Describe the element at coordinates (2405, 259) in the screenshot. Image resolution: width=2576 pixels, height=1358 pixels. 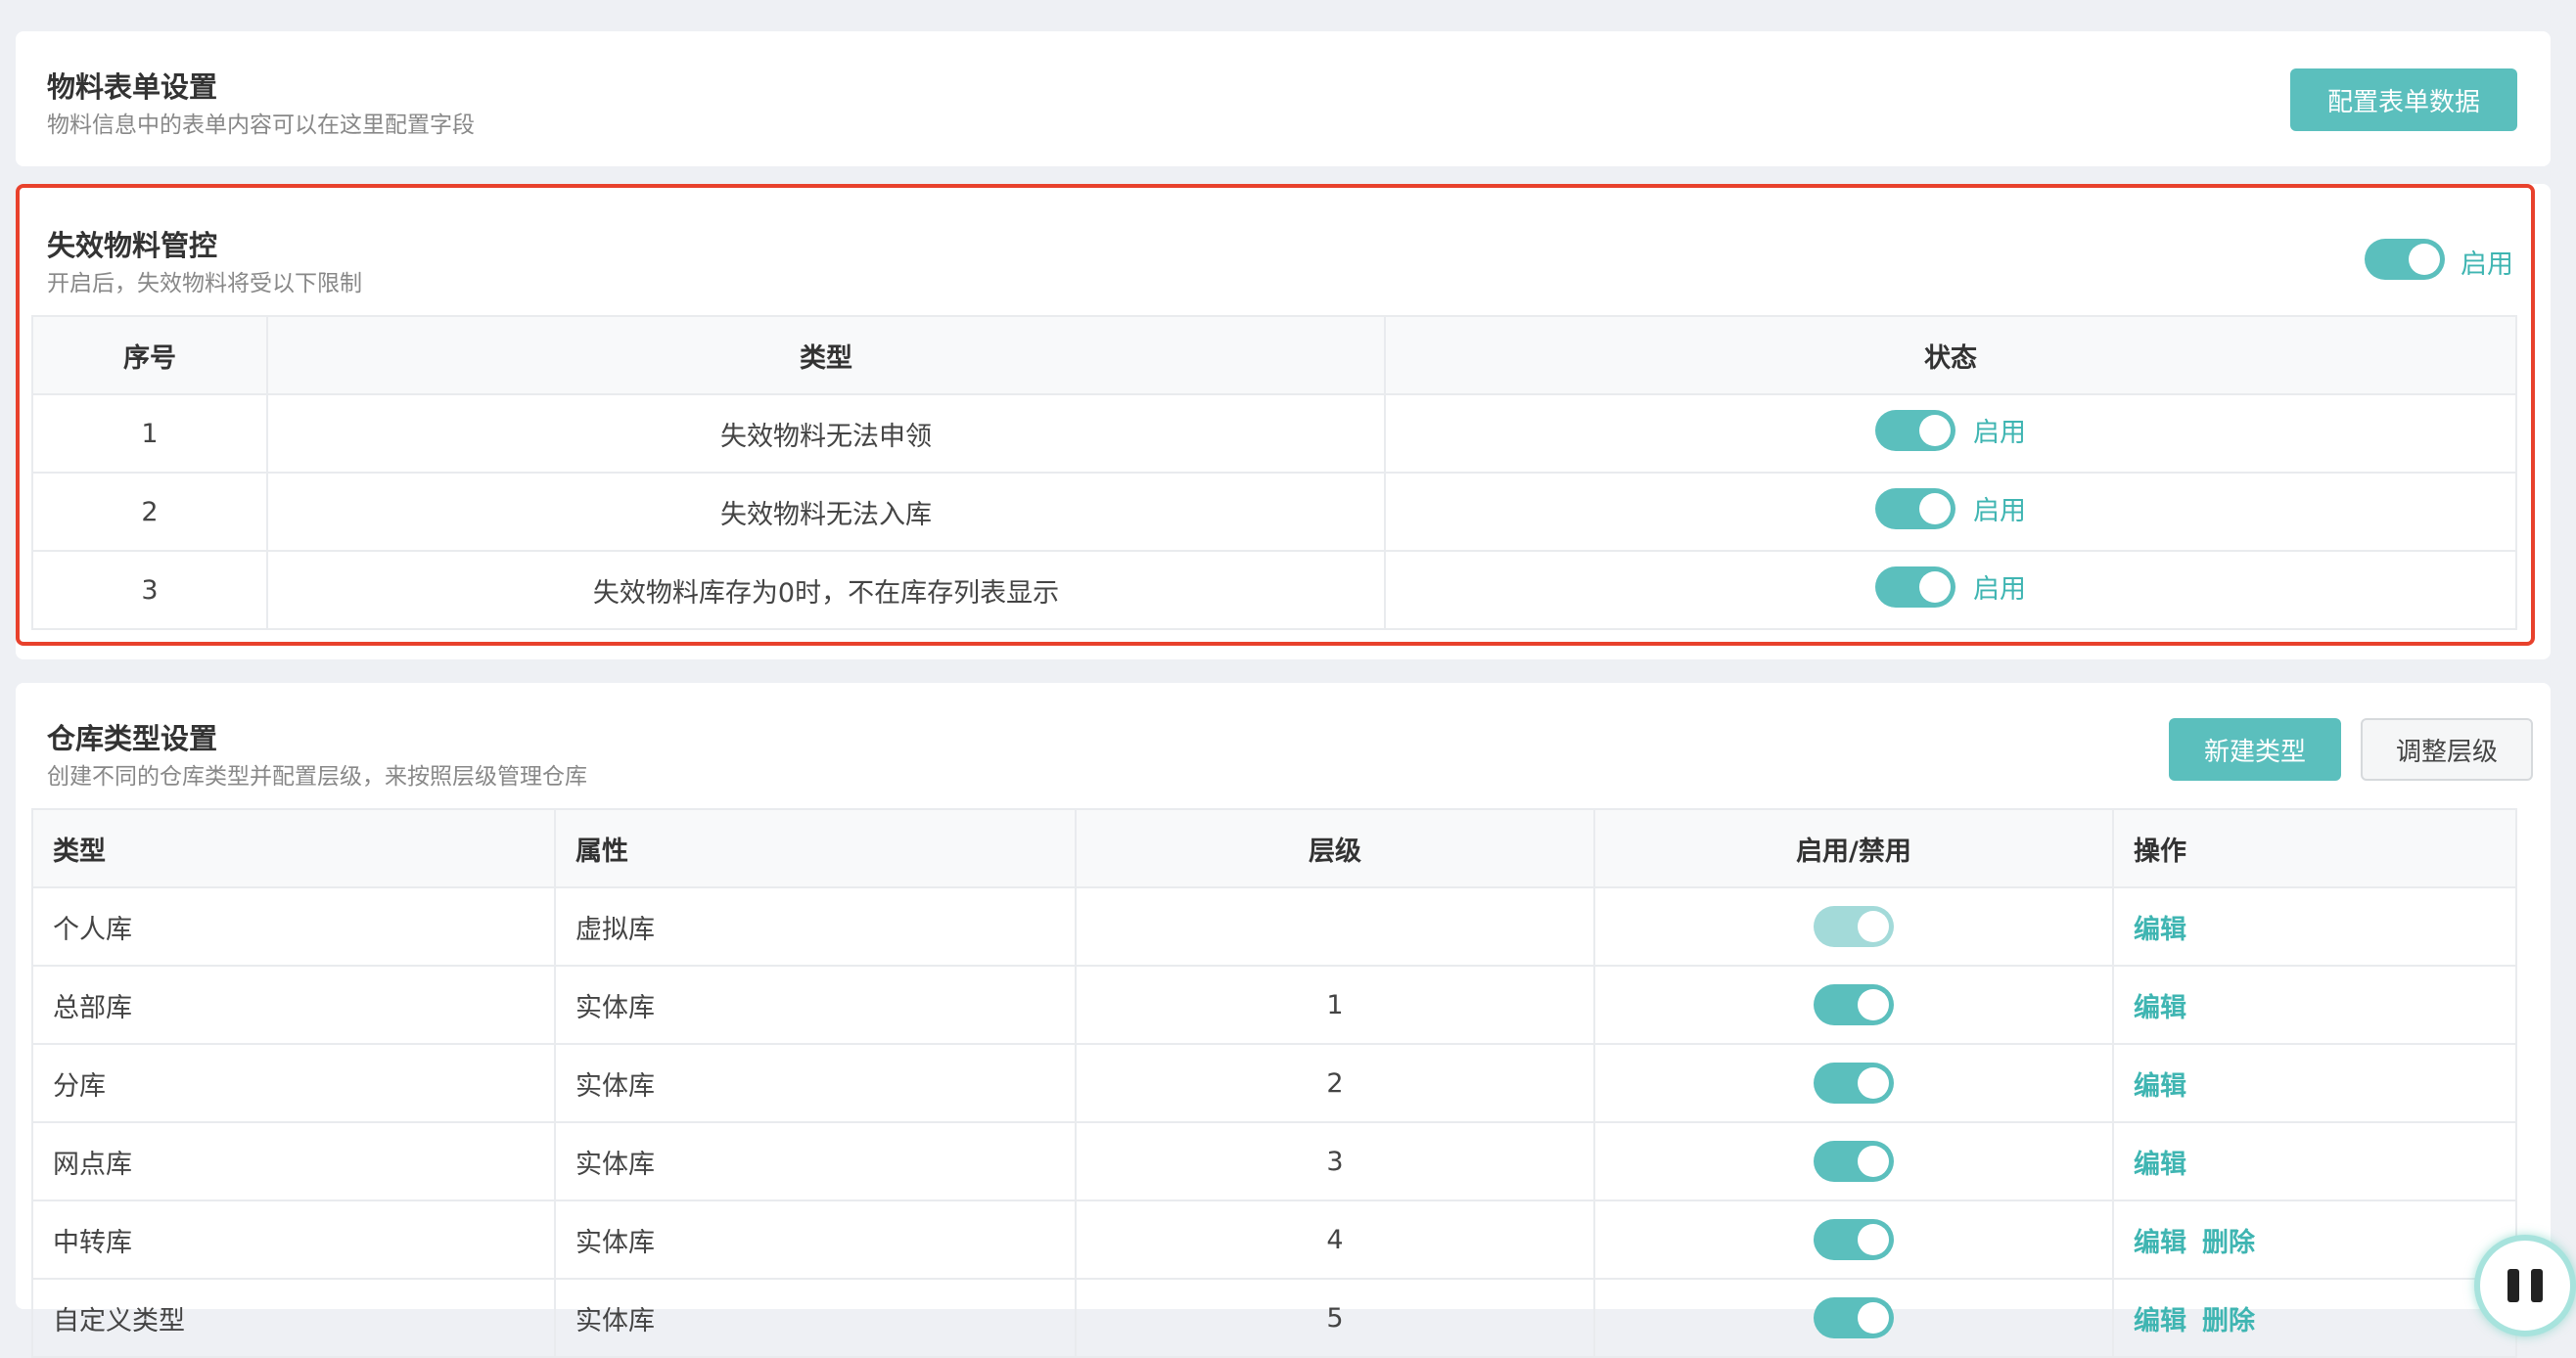
I see `invalid-material-toggle` at that location.